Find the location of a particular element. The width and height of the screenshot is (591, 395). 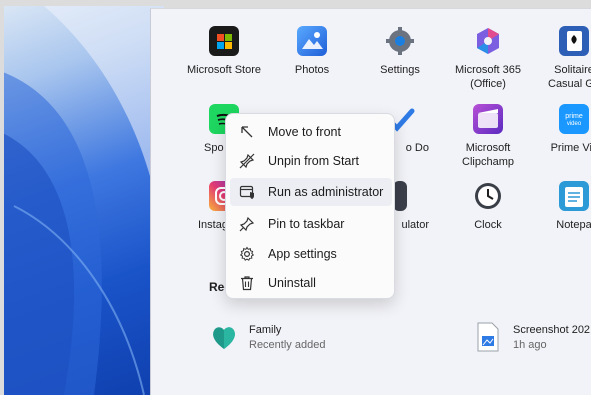

clock-icon is located at coordinates (488, 196).